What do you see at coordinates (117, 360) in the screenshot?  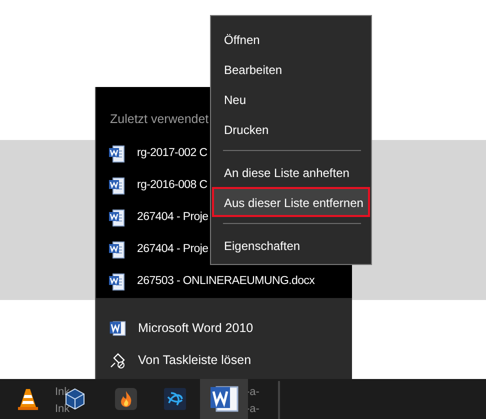 I see `unpin-icon` at bounding box center [117, 360].